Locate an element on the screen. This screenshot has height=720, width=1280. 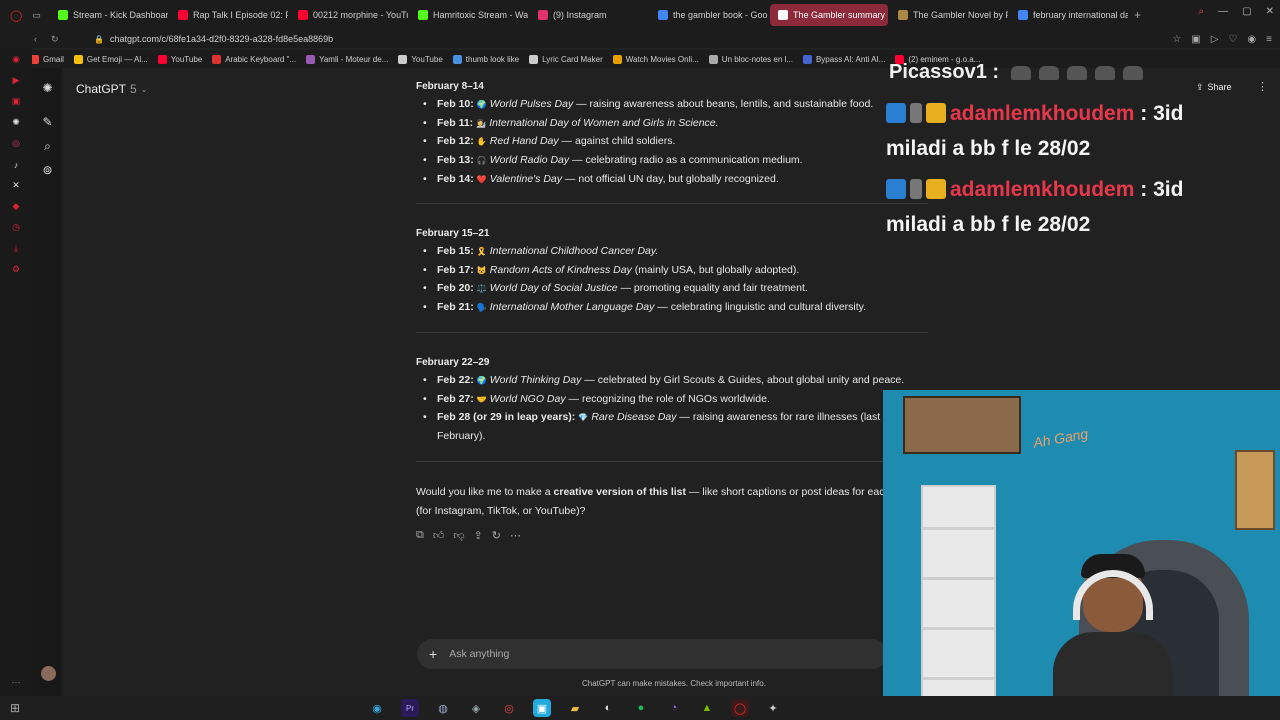
start-icon: ⊞ is located at coordinates (15, 708).